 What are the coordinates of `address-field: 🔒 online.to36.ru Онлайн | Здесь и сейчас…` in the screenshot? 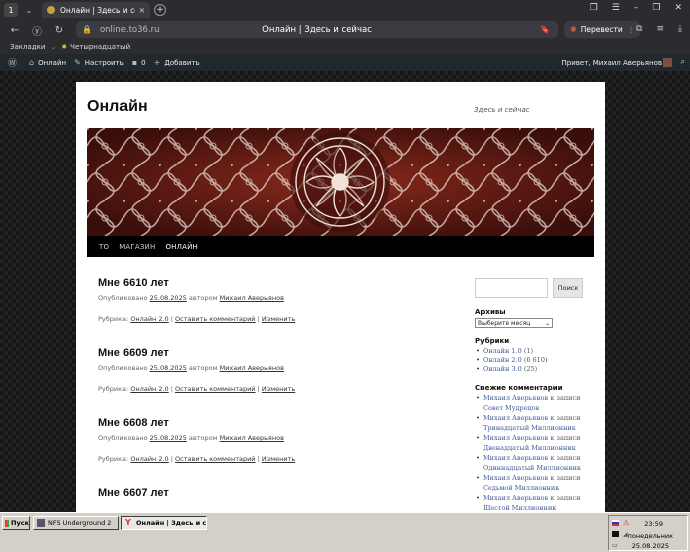 It's located at (317, 29).